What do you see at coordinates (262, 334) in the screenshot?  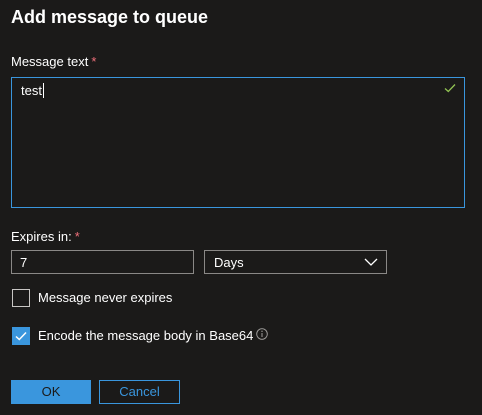 I see `info-icon` at bounding box center [262, 334].